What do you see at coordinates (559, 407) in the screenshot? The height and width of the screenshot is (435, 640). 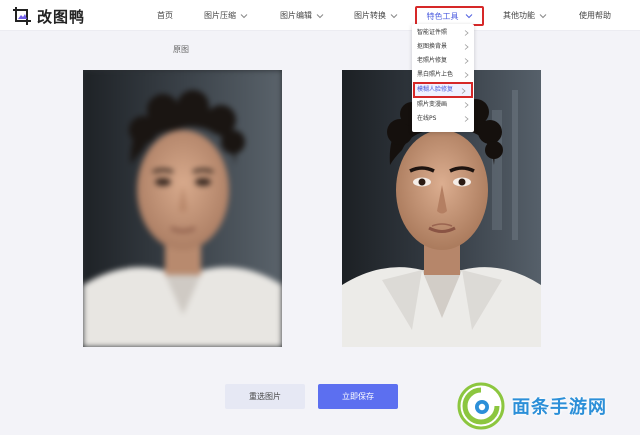 I see `watermark-text: 面条手游网` at bounding box center [559, 407].